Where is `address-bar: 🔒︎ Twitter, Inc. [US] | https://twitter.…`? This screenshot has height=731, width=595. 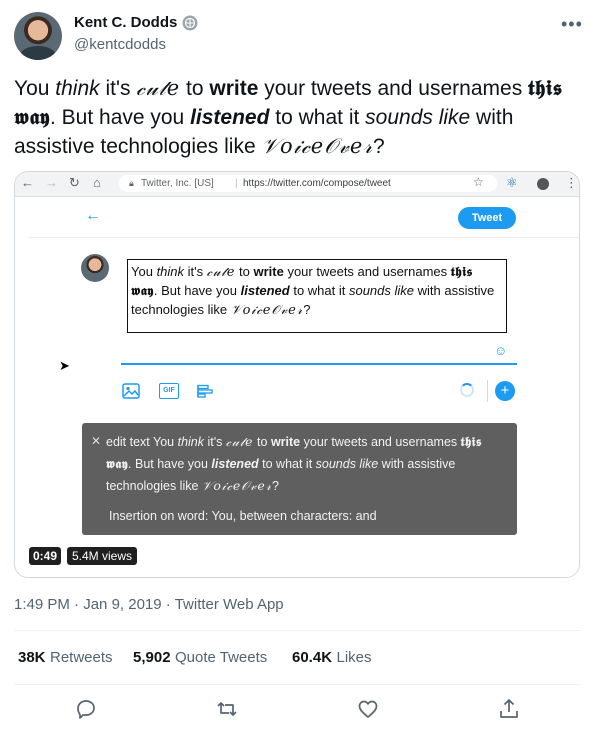 address-bar: 🔒︎ Twitter, Inc. [US] | https://twitter.… is located at coordinates (308, 183).